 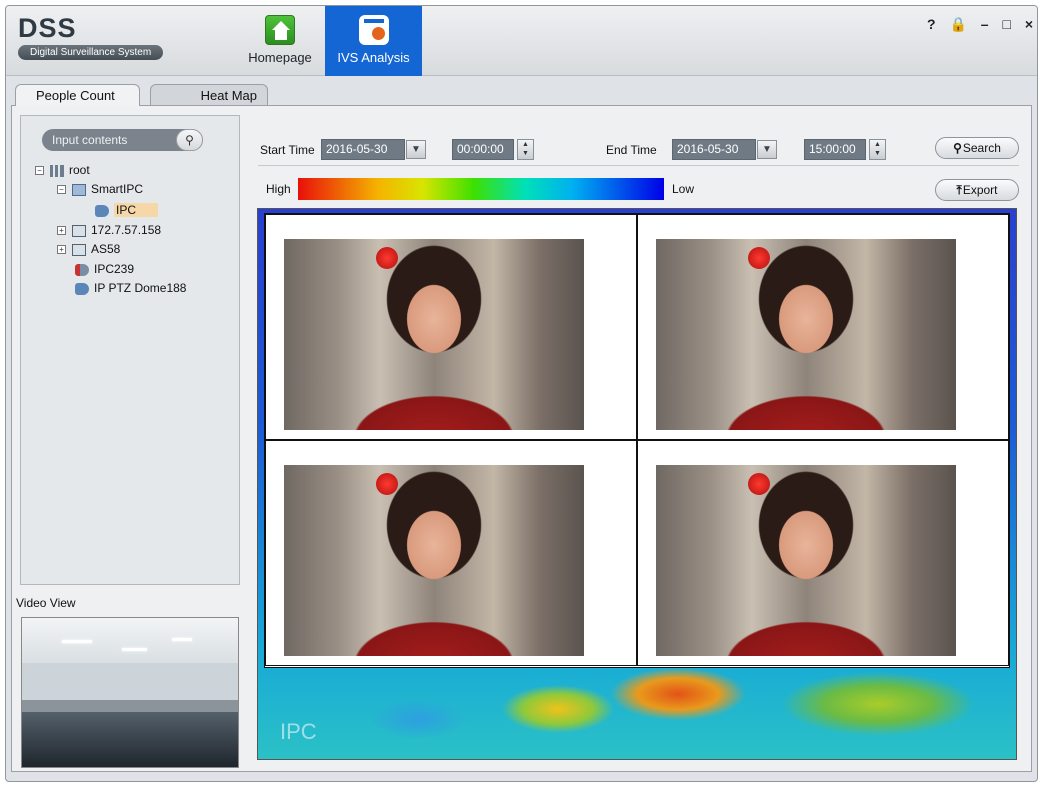 I want to click on start-time-field: 00:00:00 ▲ ▼, so click(x=493, y=149).